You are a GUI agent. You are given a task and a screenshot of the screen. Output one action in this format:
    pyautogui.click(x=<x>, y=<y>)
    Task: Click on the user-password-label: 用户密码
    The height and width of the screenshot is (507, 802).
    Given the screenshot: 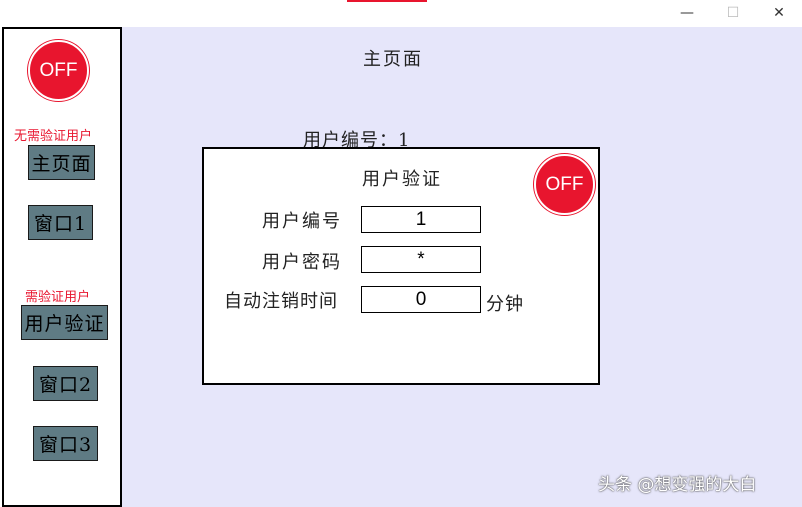 What is the action you would take?
    pyautogui.click(x=302, y=262)
    